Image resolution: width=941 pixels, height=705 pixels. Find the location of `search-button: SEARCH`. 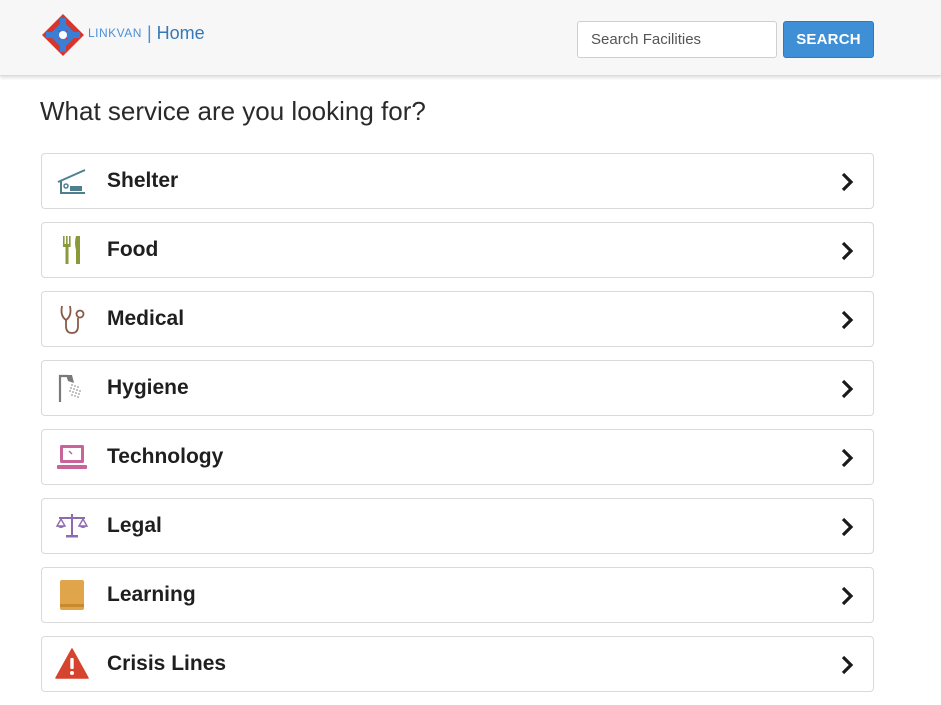

search-button: SEARCH is located at coordinates (828, 39).